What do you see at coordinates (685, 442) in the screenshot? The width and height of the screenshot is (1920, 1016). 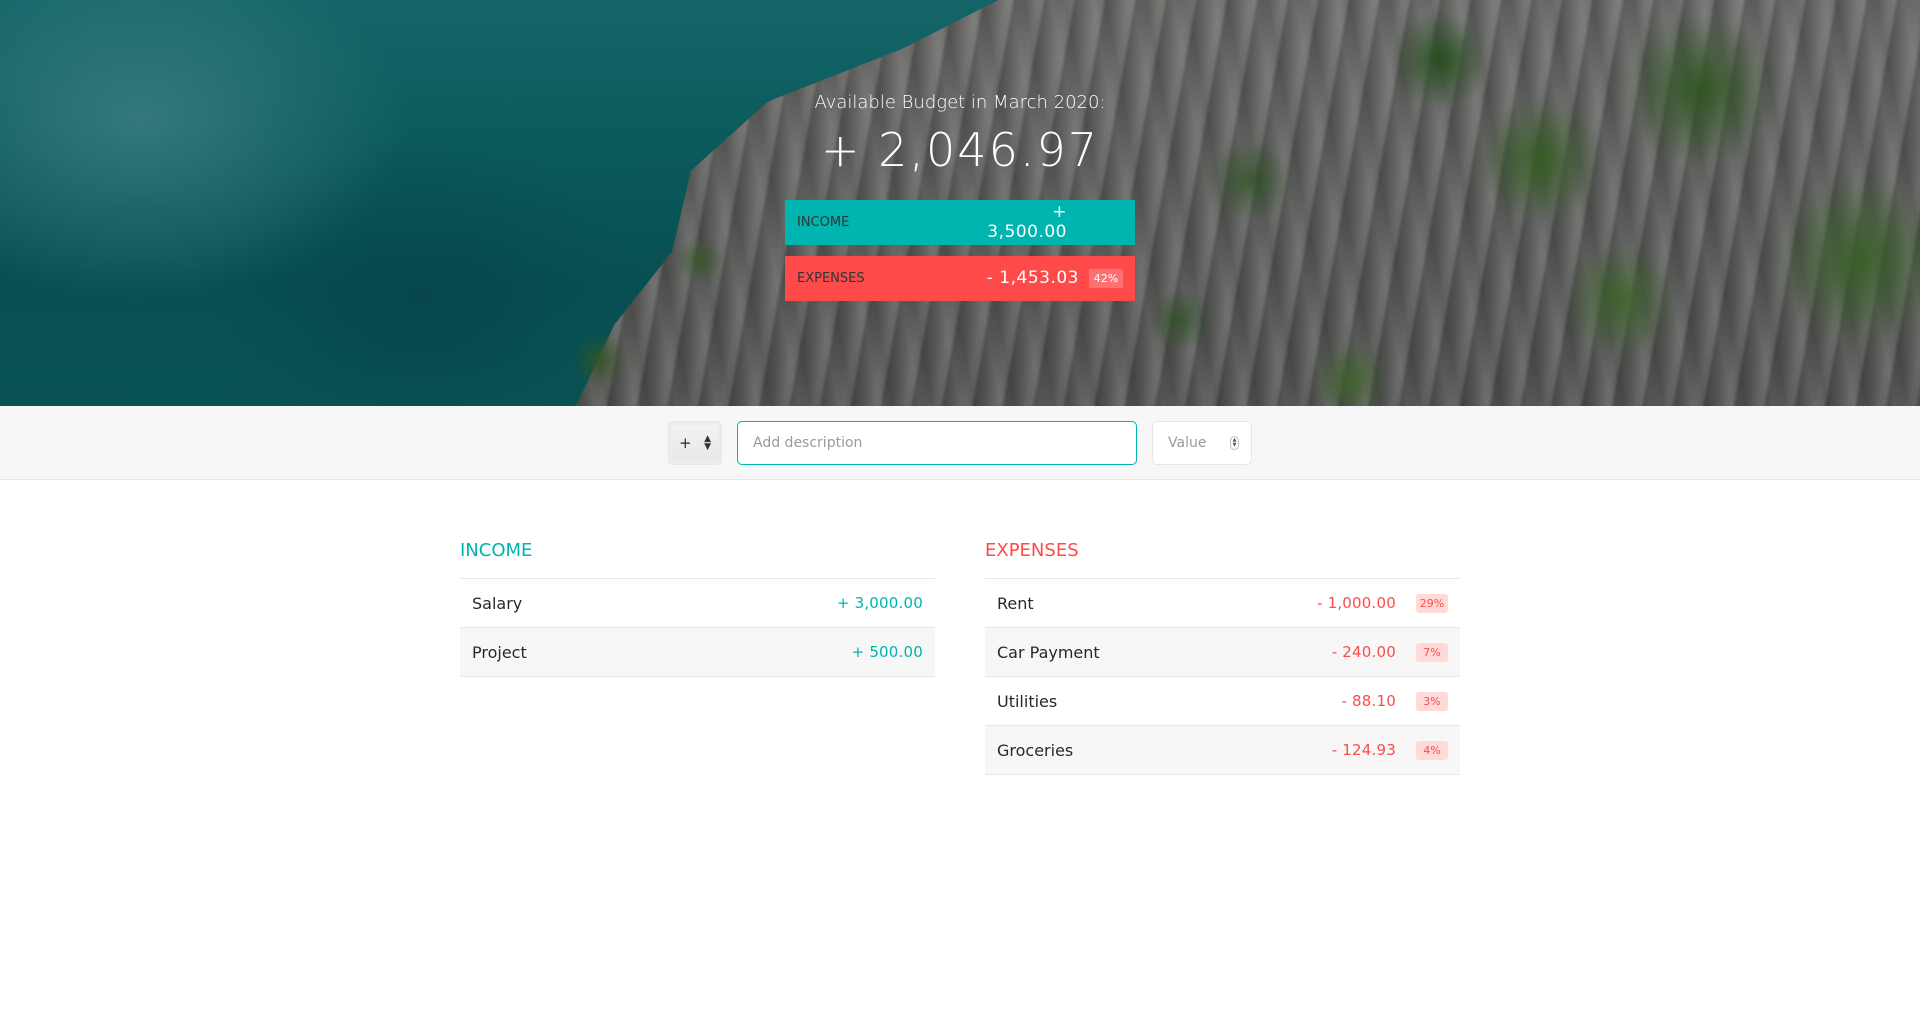 I see `type-select-value: +` at bounding box center [685, 442].